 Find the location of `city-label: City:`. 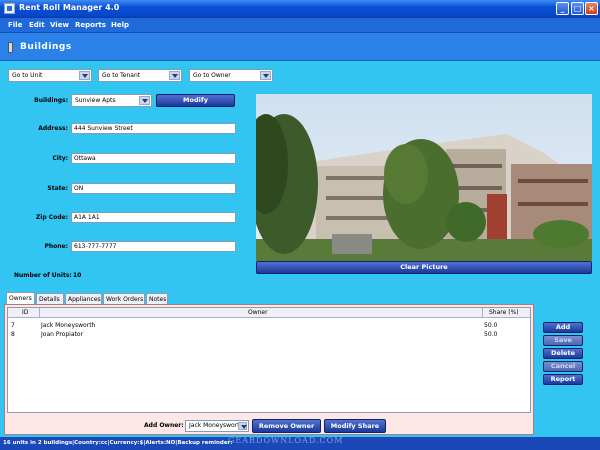

city-label: City: is located at coordinates (60, 158).